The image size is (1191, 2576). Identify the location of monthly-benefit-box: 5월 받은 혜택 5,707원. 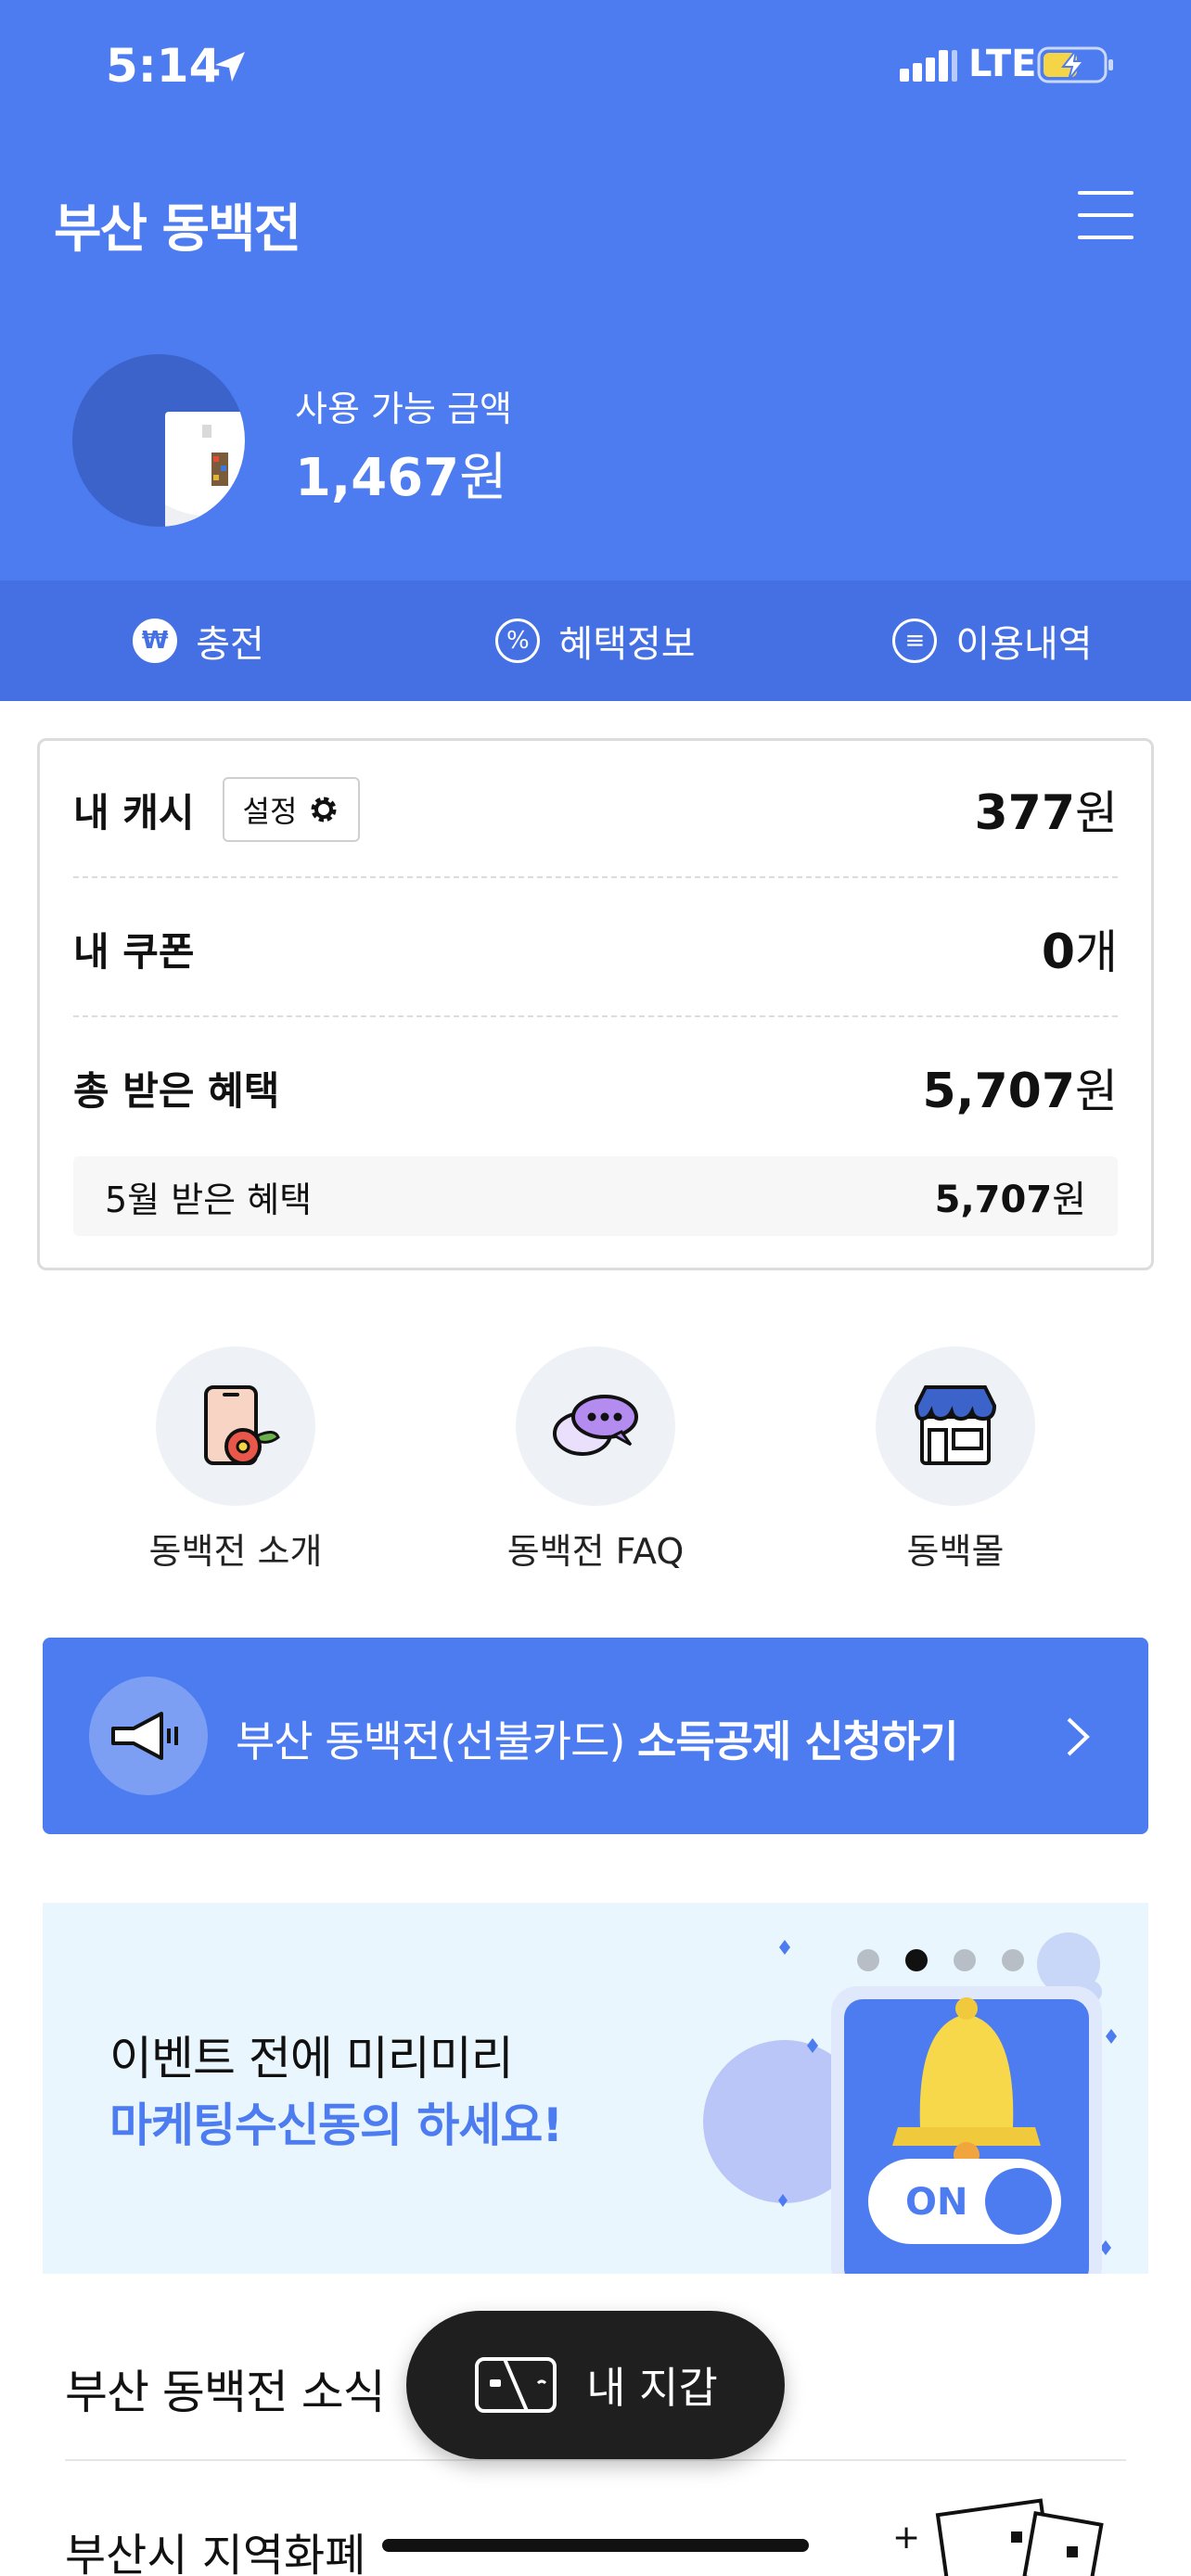
(595, 1196).